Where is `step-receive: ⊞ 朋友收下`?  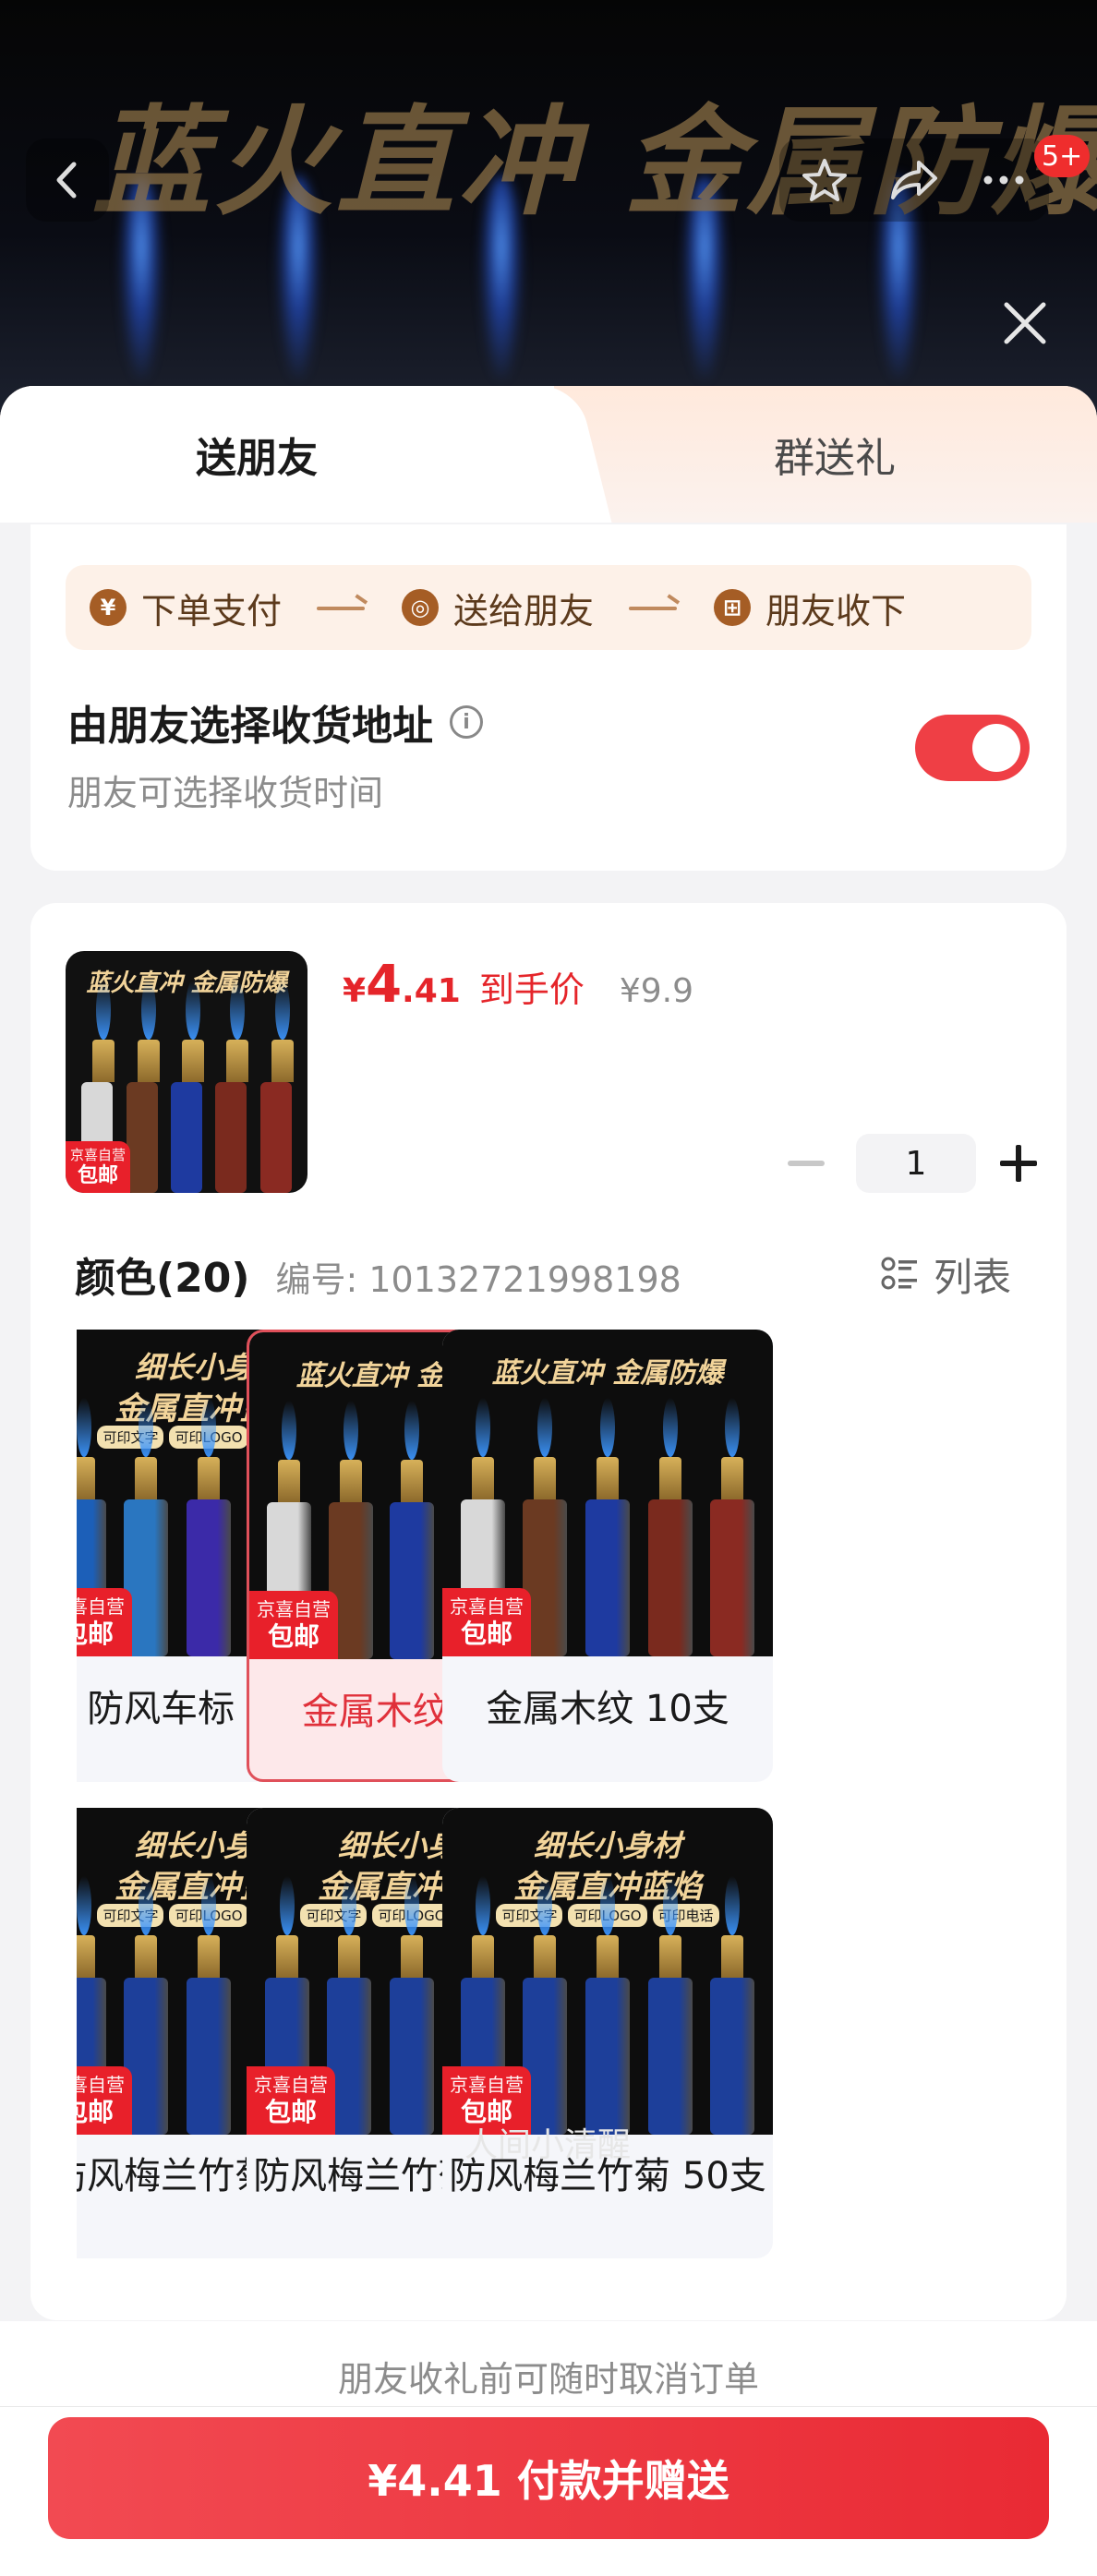
step-receive: ⊞ 朋友收下 is located at coordinates (810, 608).